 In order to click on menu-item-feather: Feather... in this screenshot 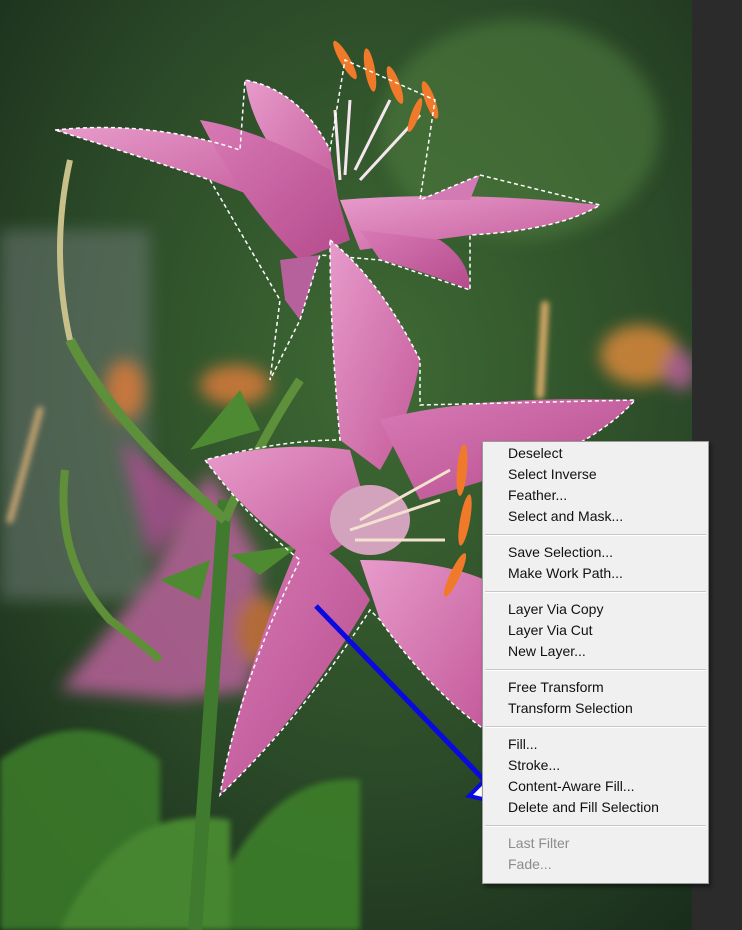, I will do `click(595, 495)`.